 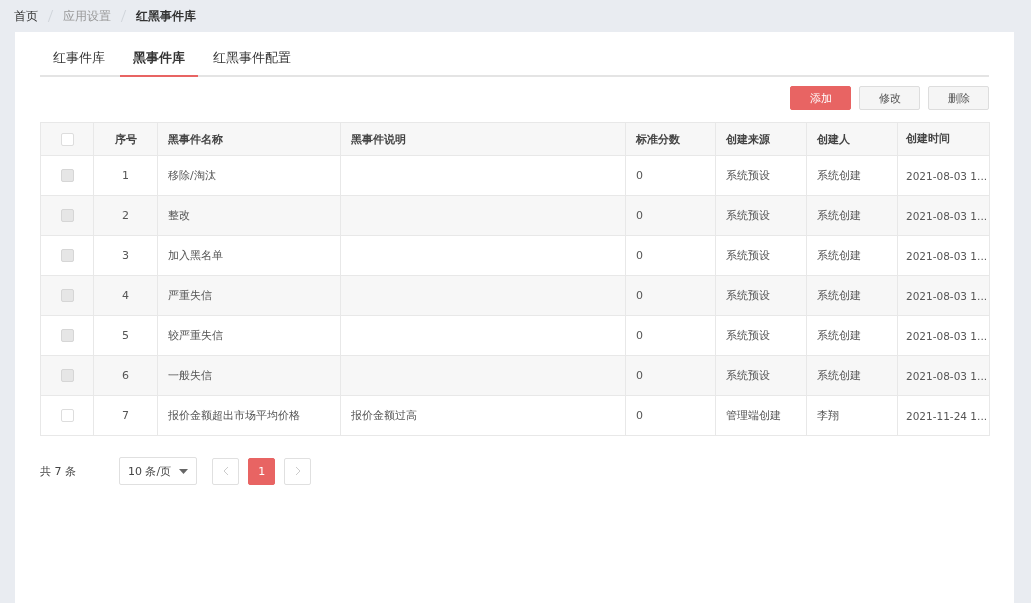 What do you see at coordinates (828, 415) in the screenshot?
I see `table-cell: 李翔` at bounding box center [828, 415].